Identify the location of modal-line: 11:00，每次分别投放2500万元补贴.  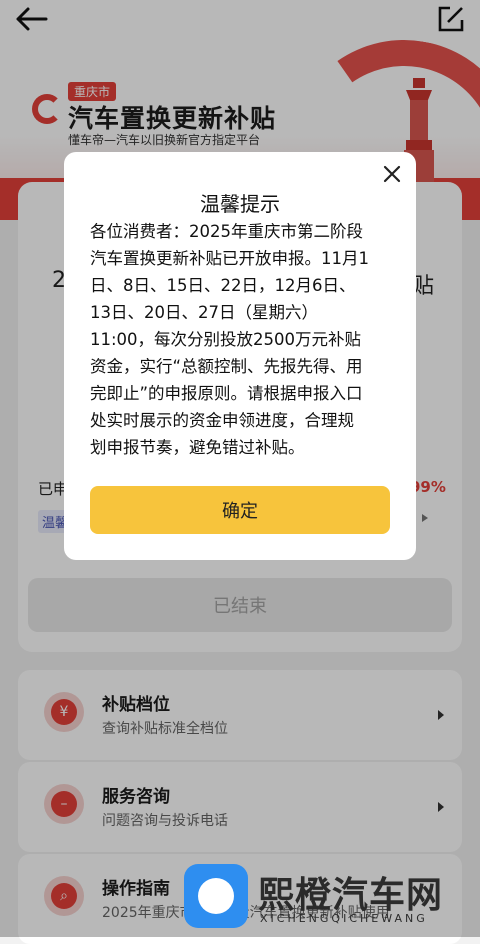
(226, 339).